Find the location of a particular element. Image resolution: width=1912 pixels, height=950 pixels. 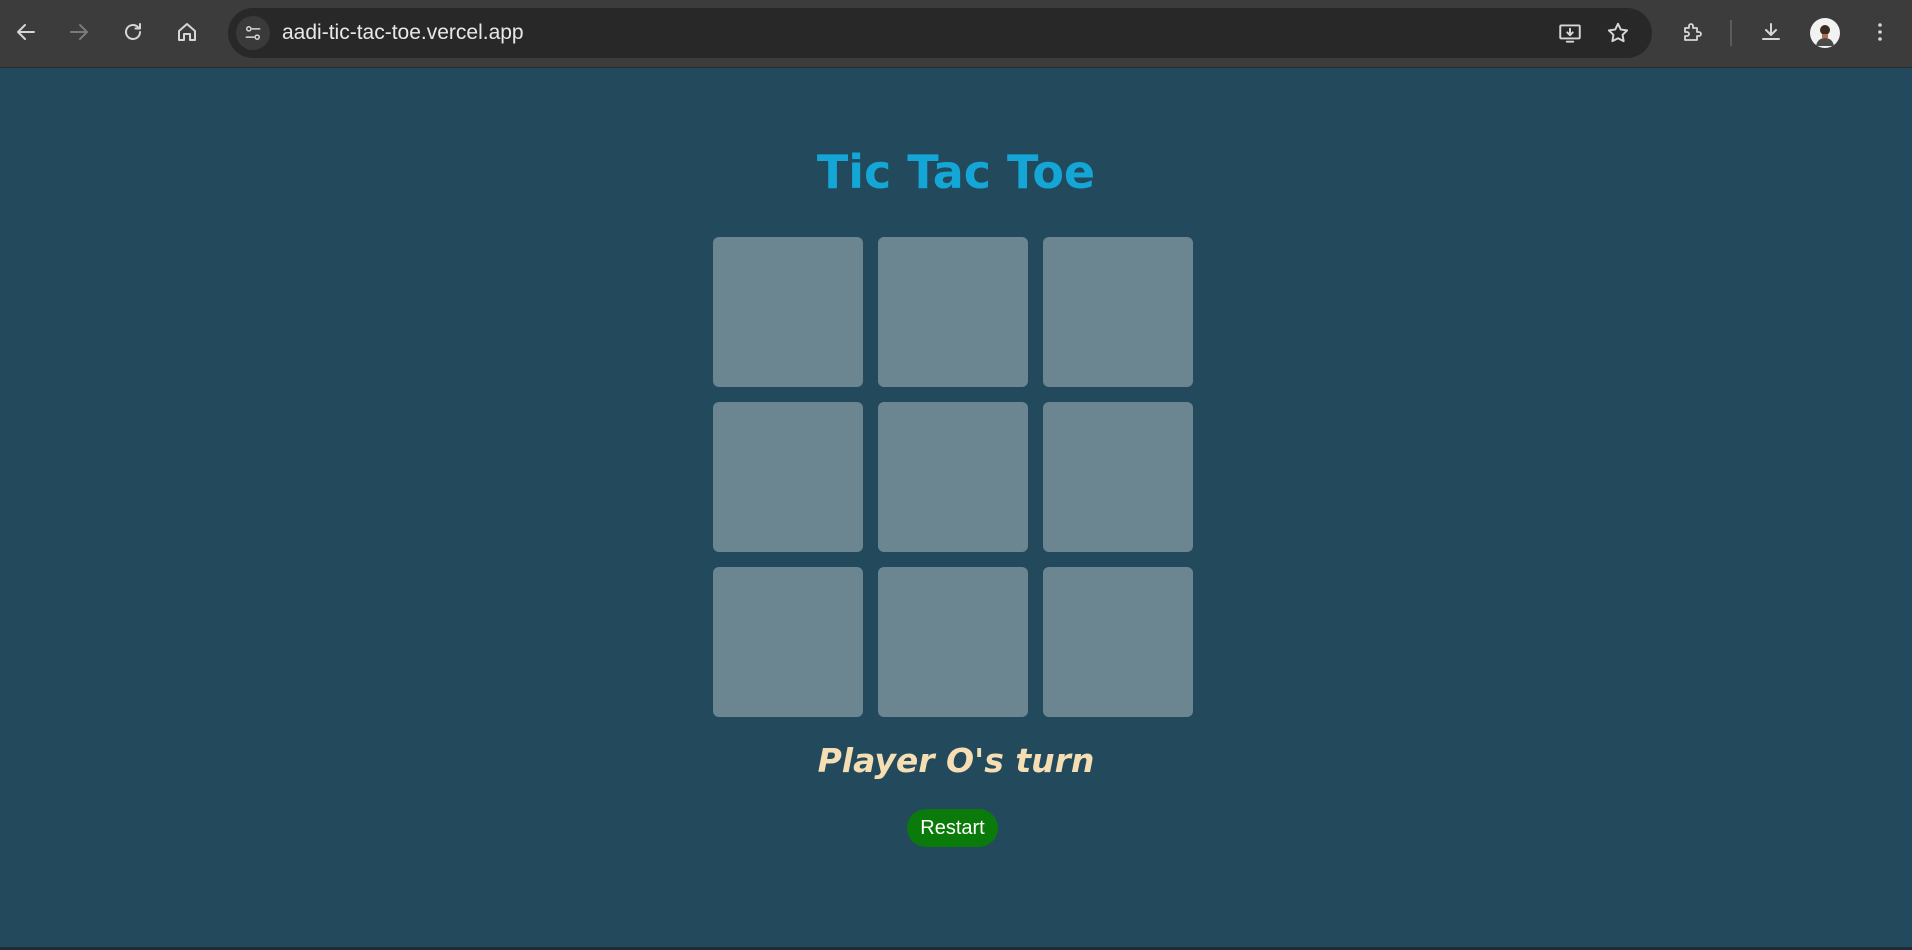

download-icon is located at coordinates (1771, 31).